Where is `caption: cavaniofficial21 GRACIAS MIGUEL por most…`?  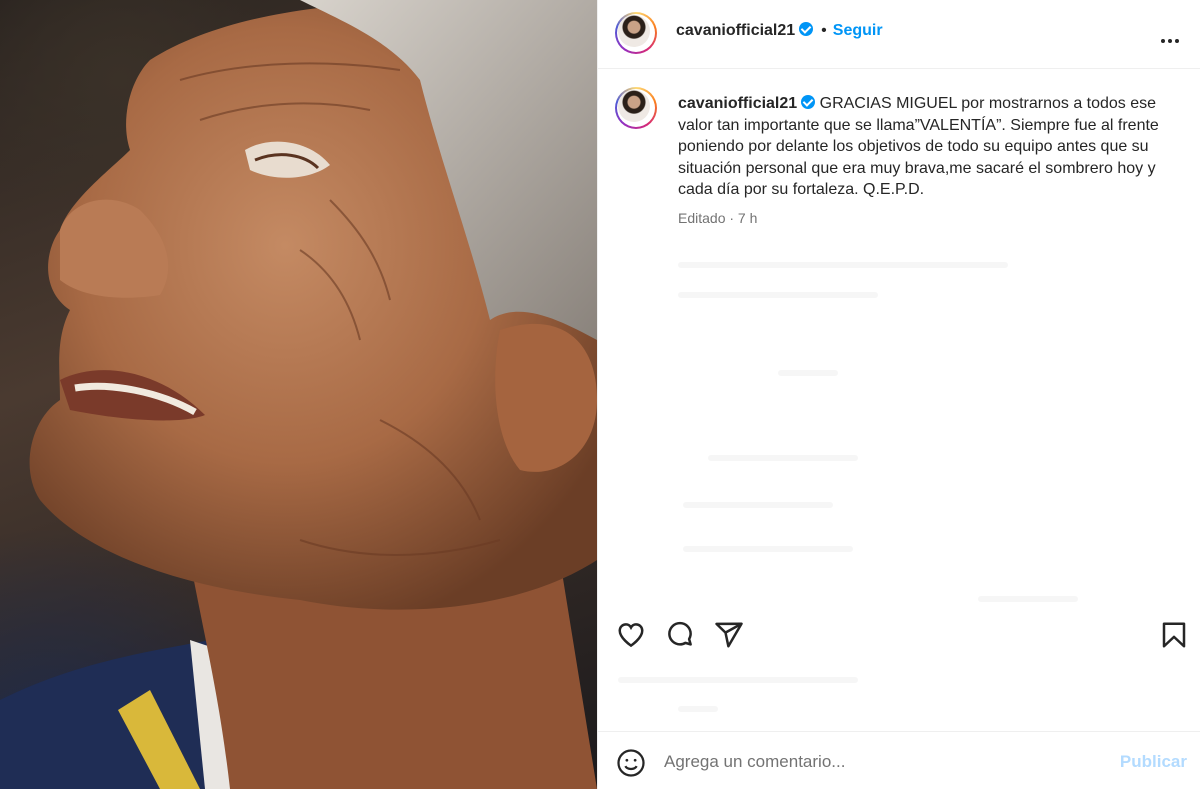
caption: cavaniofficial21 GRACIAS MIGUEL por most… is located at coordinates (928, 147).